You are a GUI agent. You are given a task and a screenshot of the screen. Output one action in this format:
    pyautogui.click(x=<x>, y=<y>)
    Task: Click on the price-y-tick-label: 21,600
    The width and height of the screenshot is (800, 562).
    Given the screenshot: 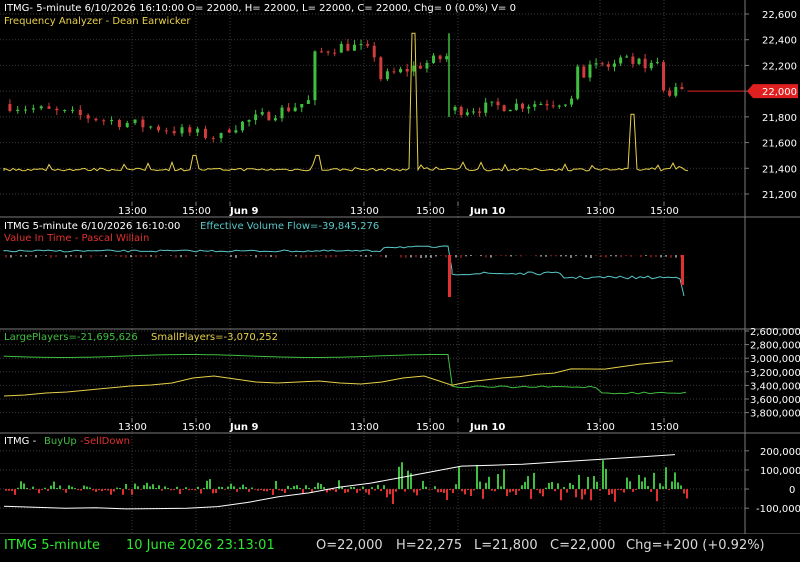 What is the action you would take?
    pyautogui.click(x=779, y=144)
    